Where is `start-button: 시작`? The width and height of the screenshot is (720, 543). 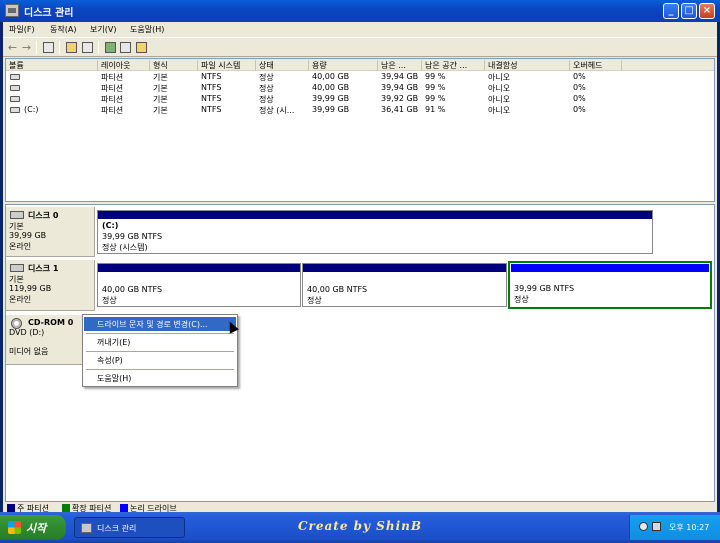
start-button: 시작 is located at coordinates (33, 527).